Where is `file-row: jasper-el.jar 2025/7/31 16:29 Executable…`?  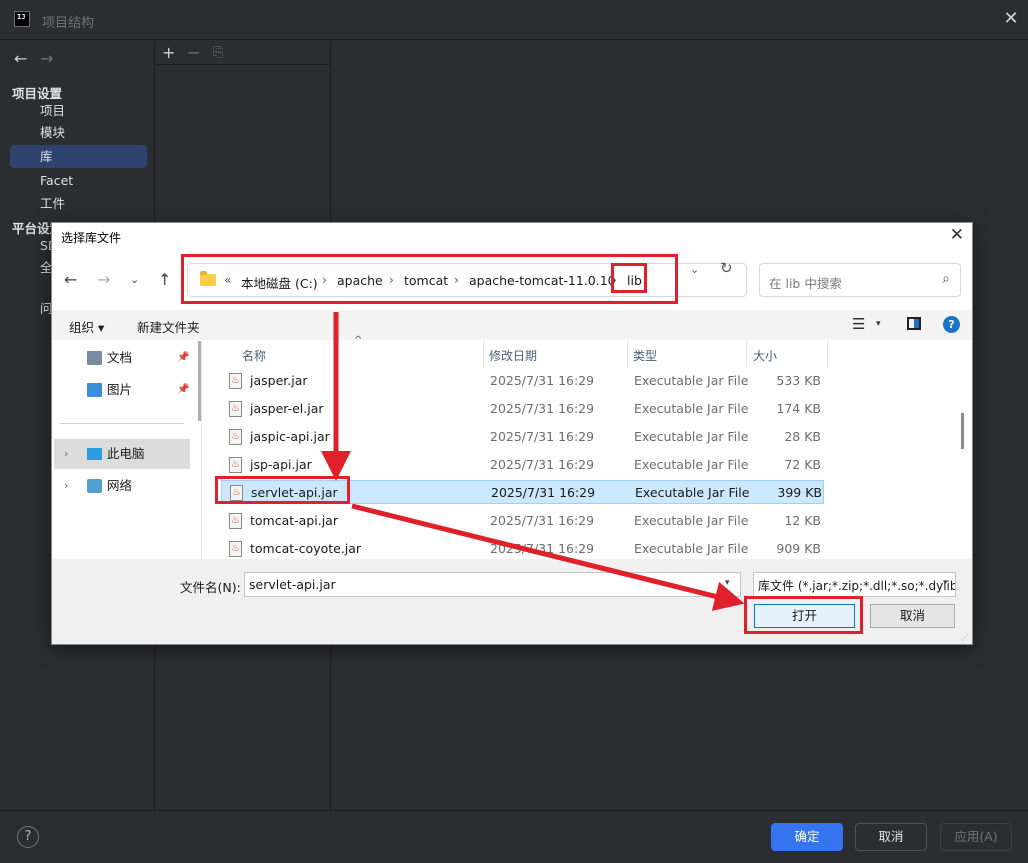
file-row: jasper-el.jar 2025/7/31 16:29 Executable… is located at coordinates (522, 409).